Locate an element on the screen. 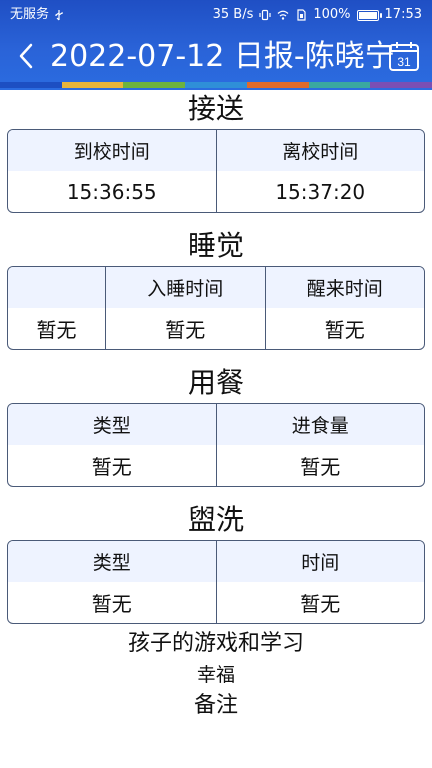 Image resolution: width=432 pixels, height=768 pixels. meal-amount-header: 进食量 is located at coordinates (320, 426).